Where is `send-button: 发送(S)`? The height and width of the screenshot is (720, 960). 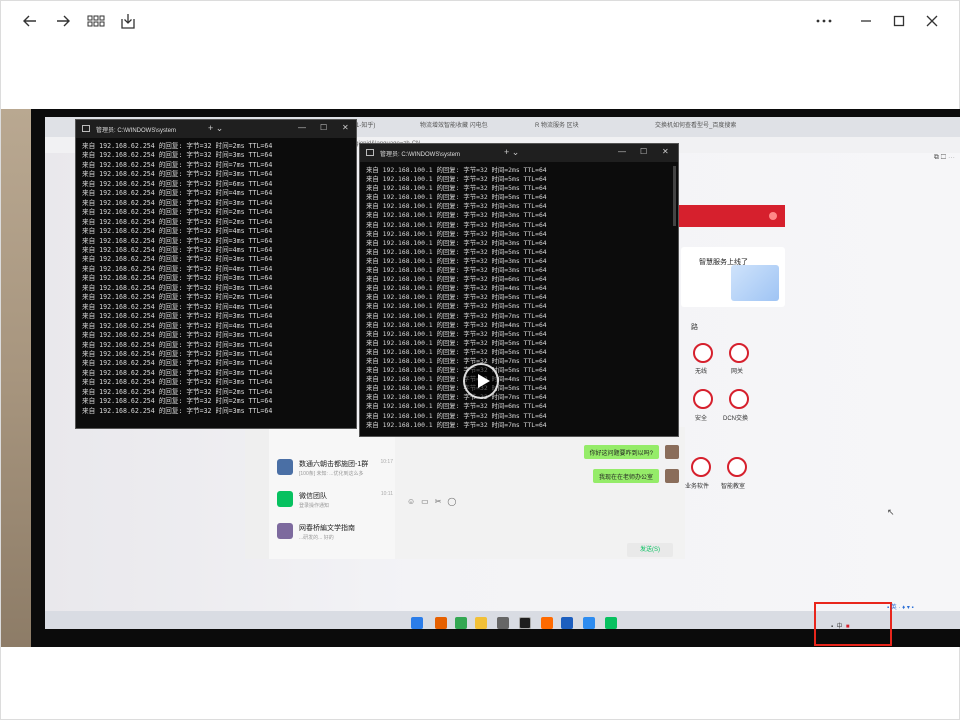
send-button: 发送(S) is located at coordinates (650, 550).